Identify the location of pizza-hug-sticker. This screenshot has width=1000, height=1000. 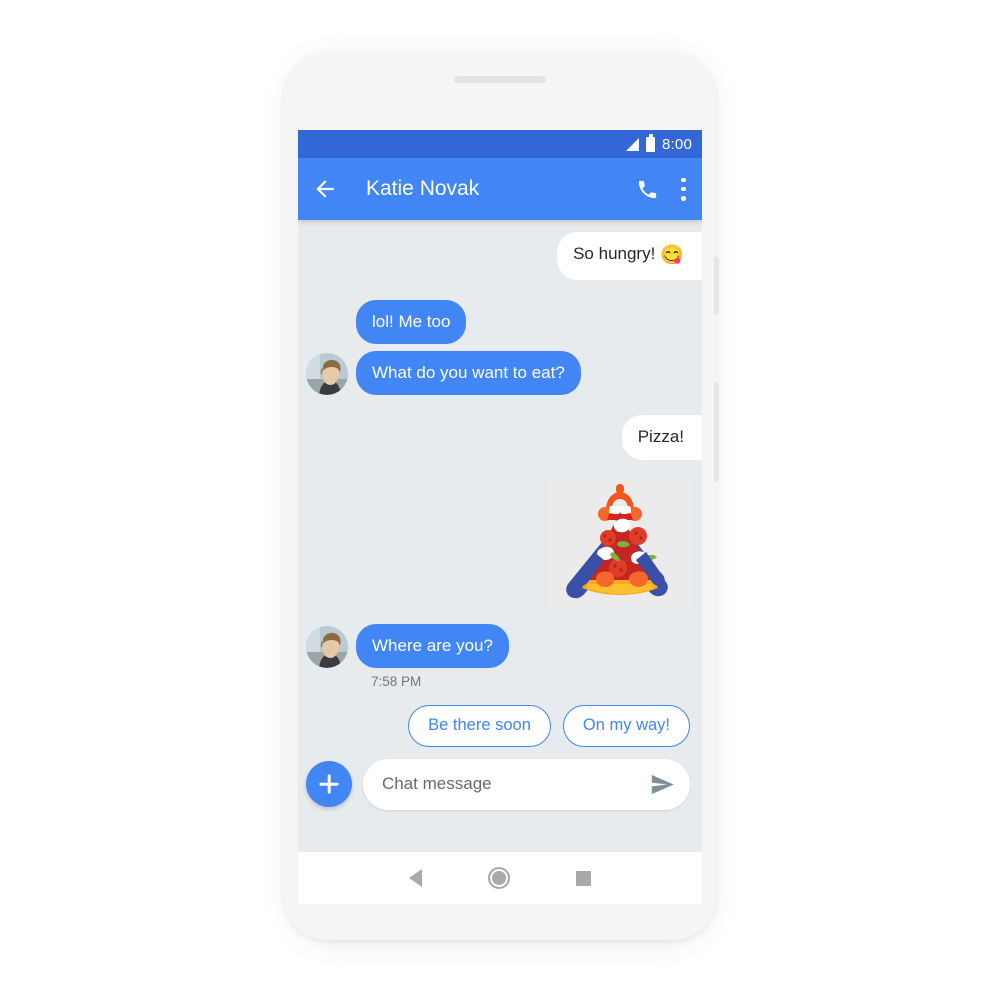
(620, 541).